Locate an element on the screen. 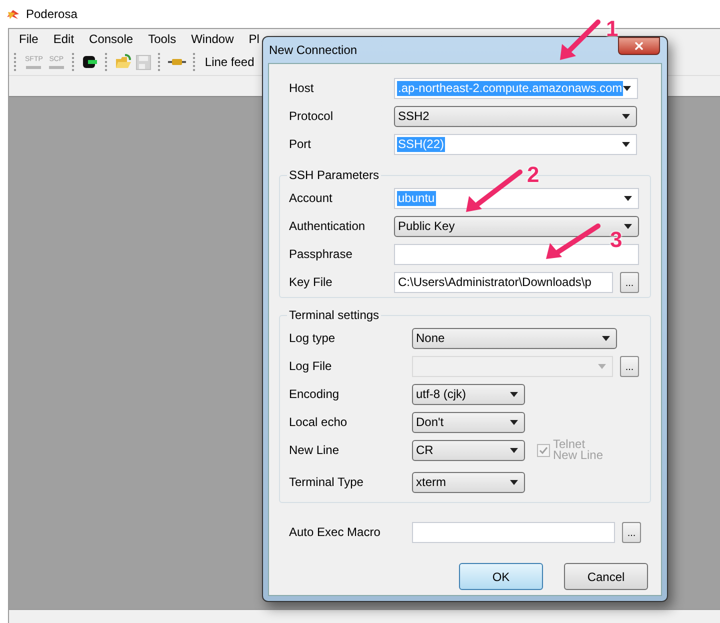 Image resolution: width=720 pixels, height=623 pixels. field-label: Port is located at coordinates (300, 144).